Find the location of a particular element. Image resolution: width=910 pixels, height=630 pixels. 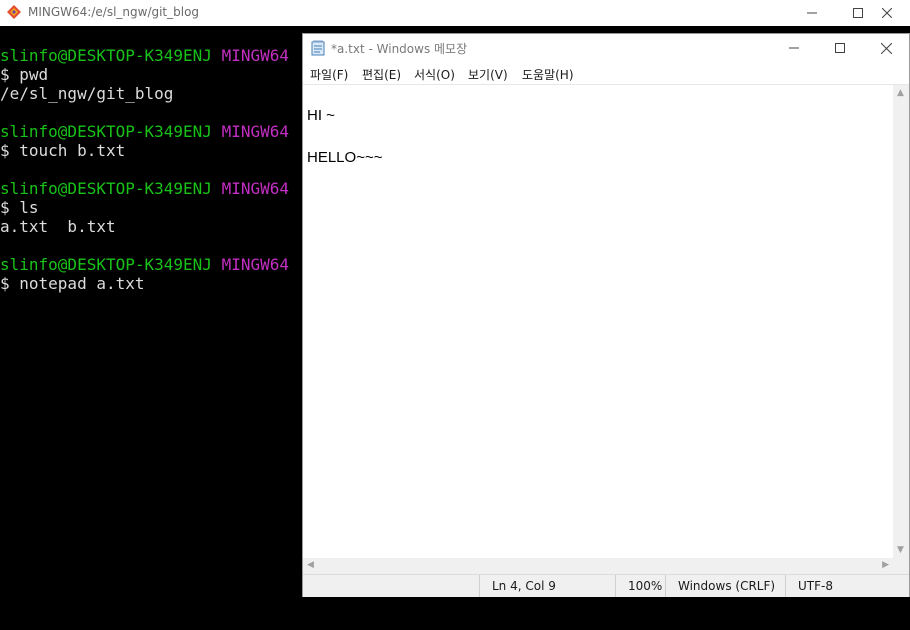

command-line: $ notepad a.txt is located at coordinates (72, 283).